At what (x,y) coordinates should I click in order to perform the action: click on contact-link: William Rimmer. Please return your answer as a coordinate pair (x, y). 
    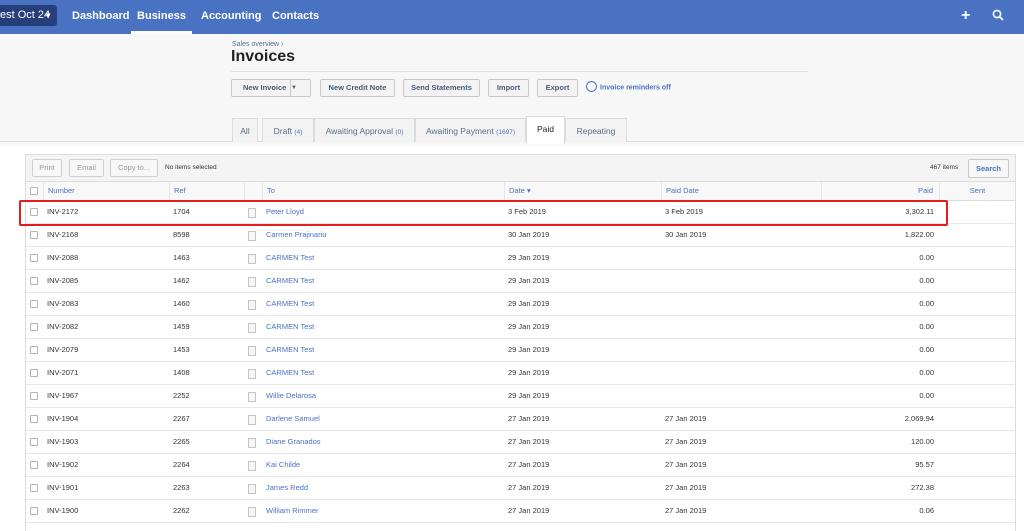
    Looking at the image, I should click on (292, 511).